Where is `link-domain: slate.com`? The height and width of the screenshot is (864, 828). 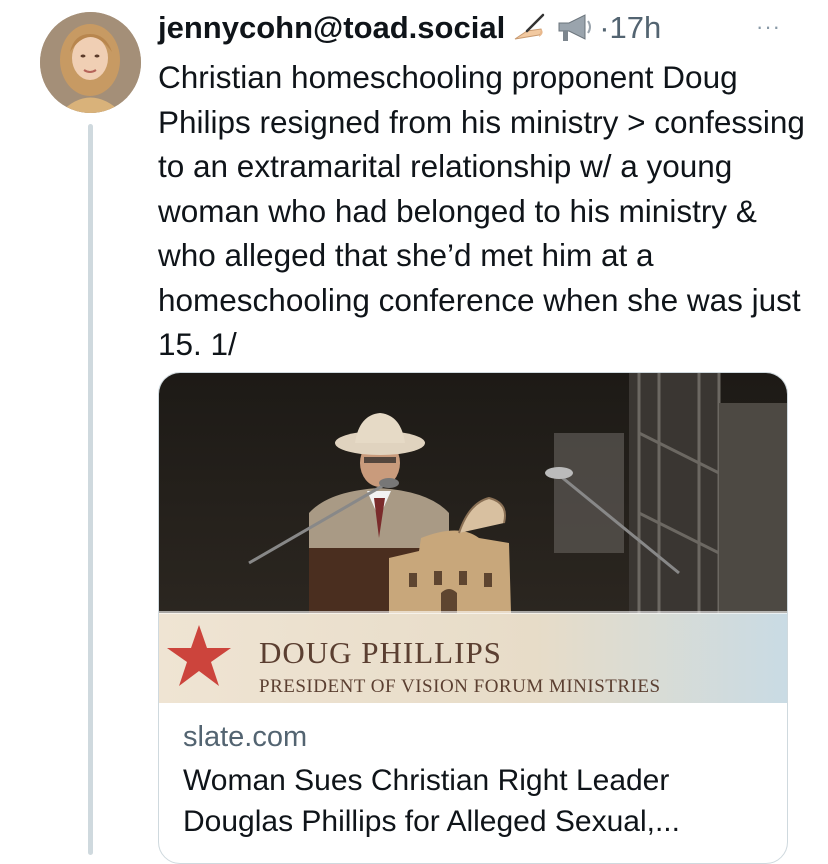 link-domain: slate.com is located at coordinates (478, 737).